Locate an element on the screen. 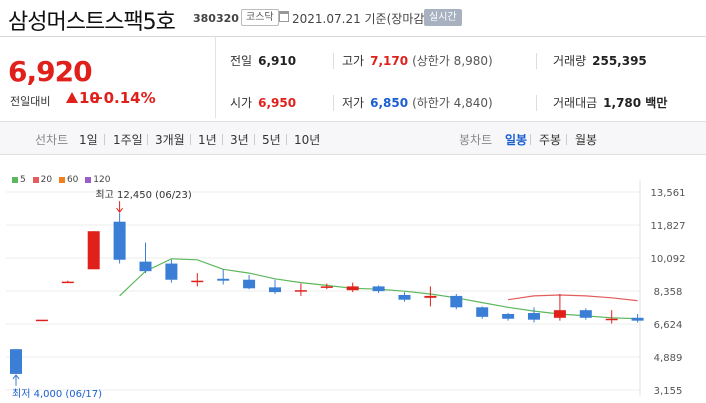 The image size is (706, 403). y-tick-label: 11,827 is located at coordinates (668, 226).